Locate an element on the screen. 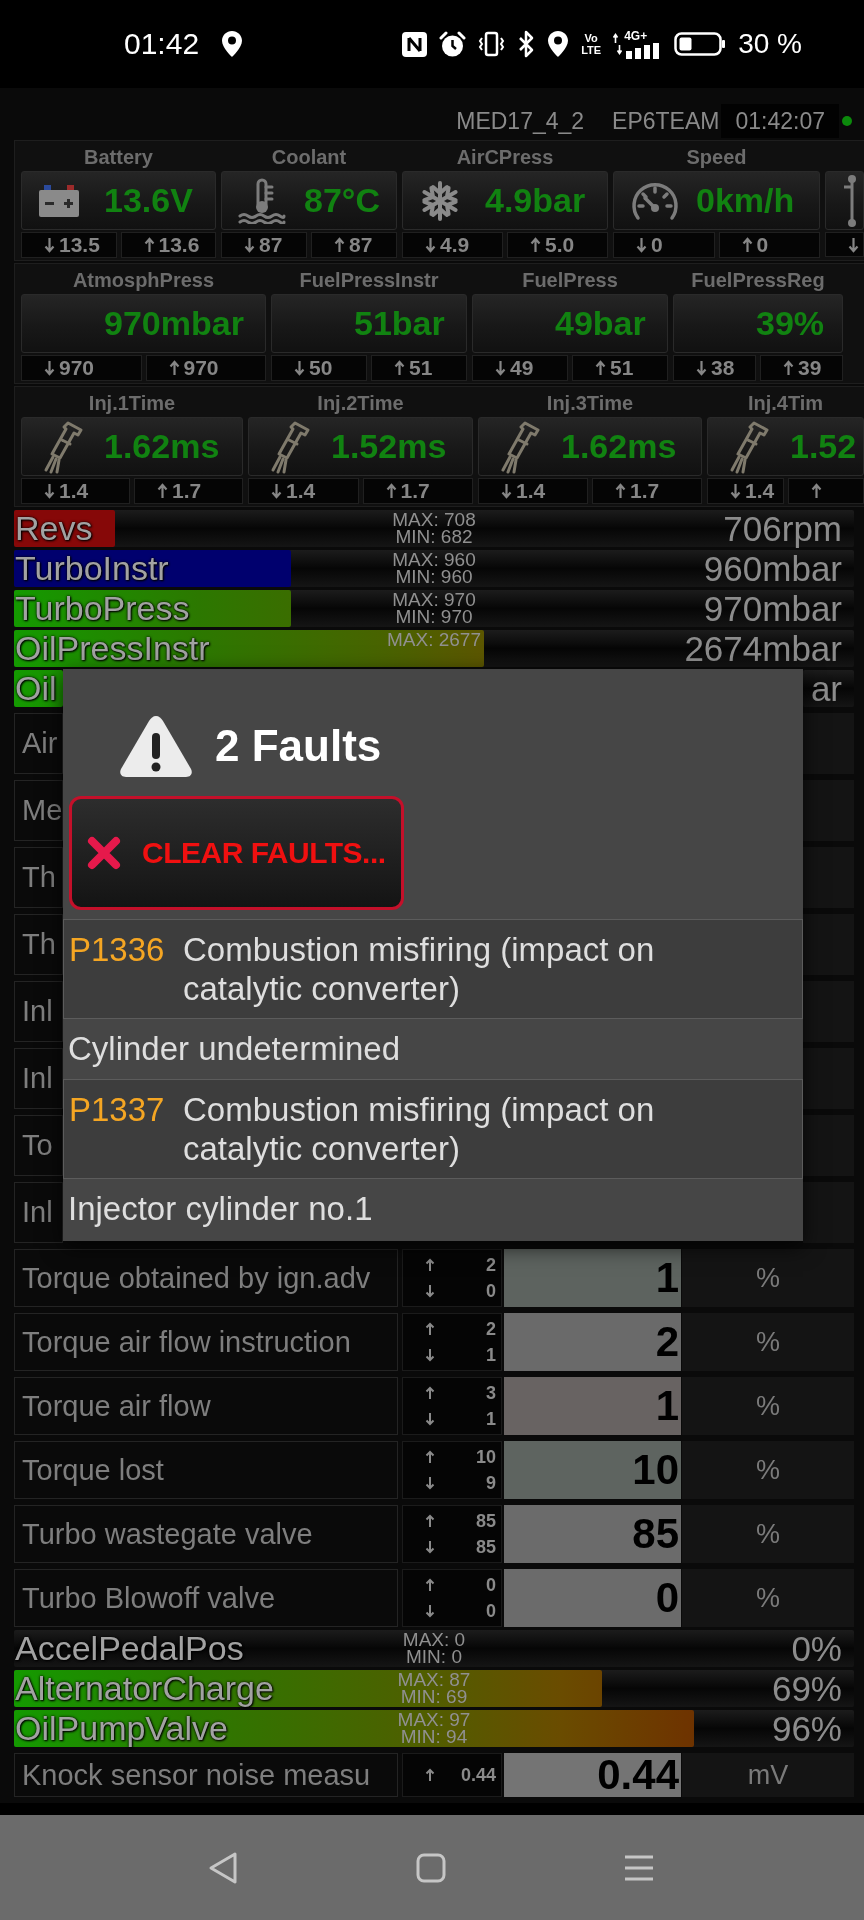  bar-value: ar is located at coordinates (826, 688).